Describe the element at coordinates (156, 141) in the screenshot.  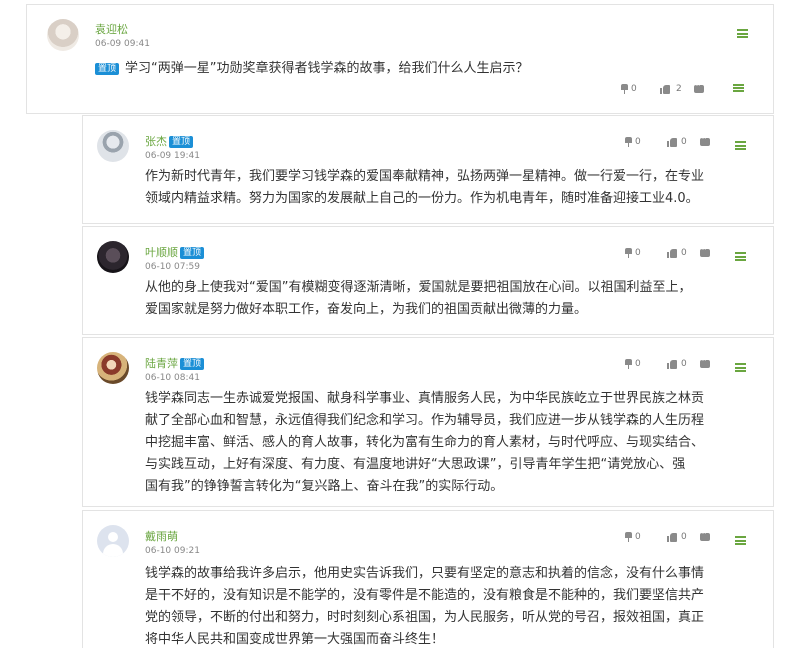
I see `author-name-text: 张杰` at that location.